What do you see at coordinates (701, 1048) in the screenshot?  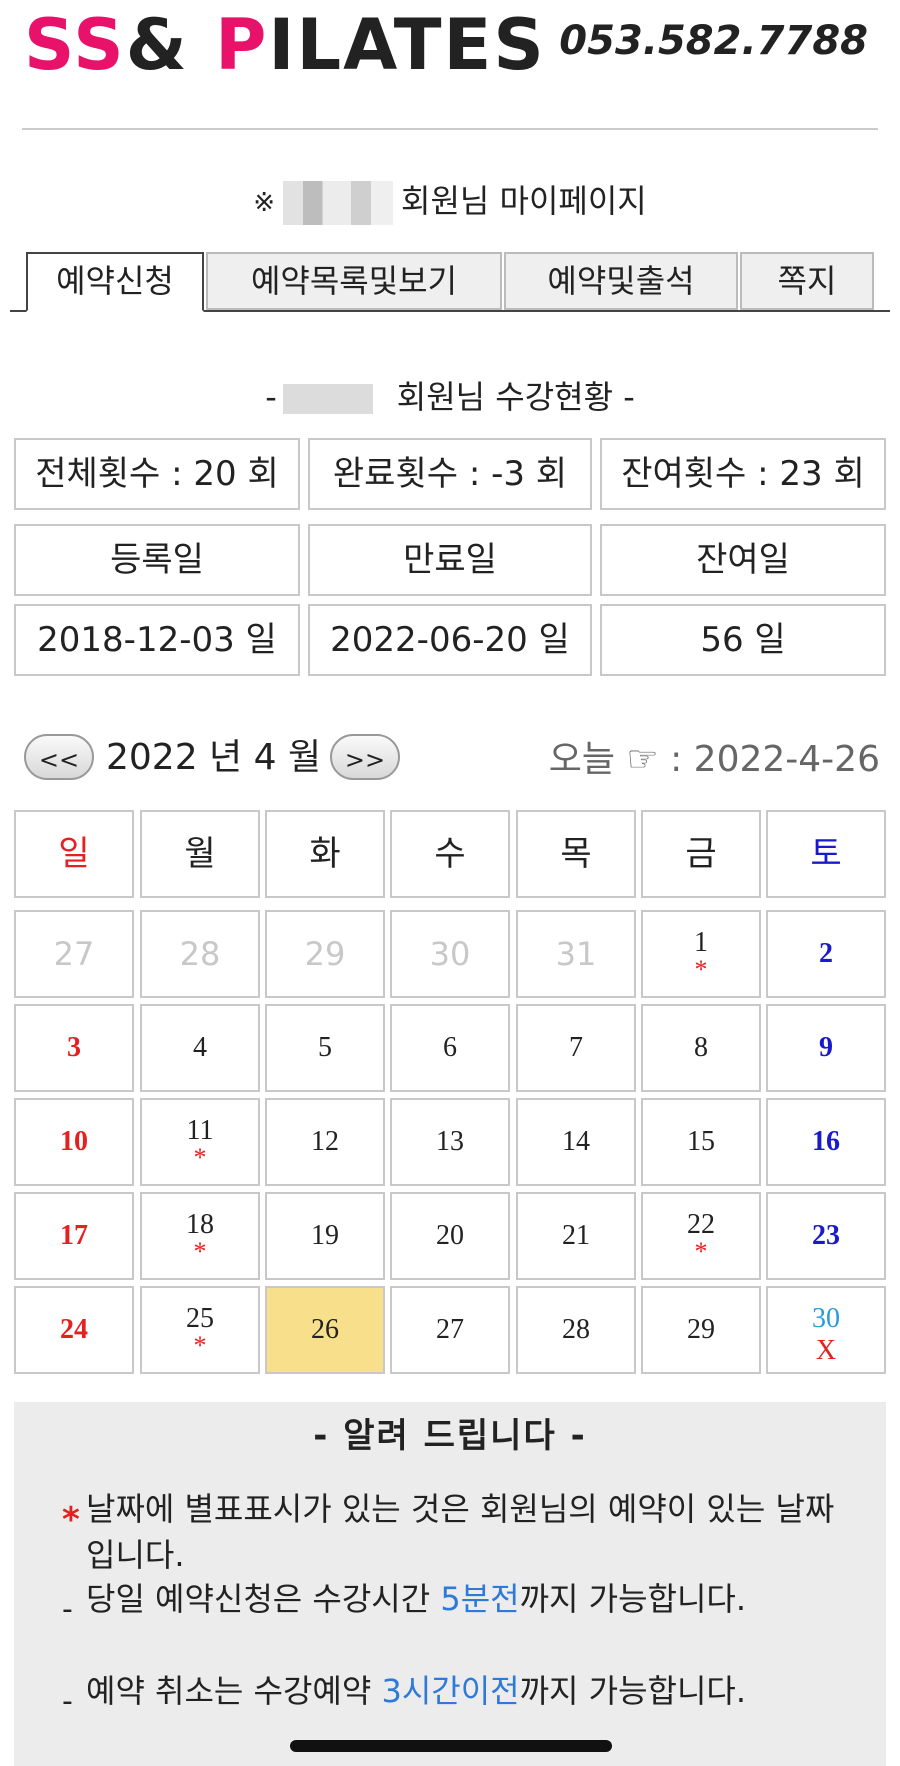 I see `calendar-day-cell: 8` at bounding box center [701, 1048].